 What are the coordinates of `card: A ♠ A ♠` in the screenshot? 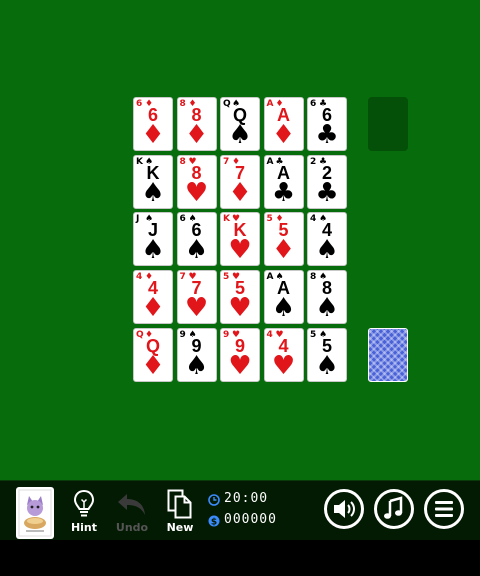 It's located at (283, 297).